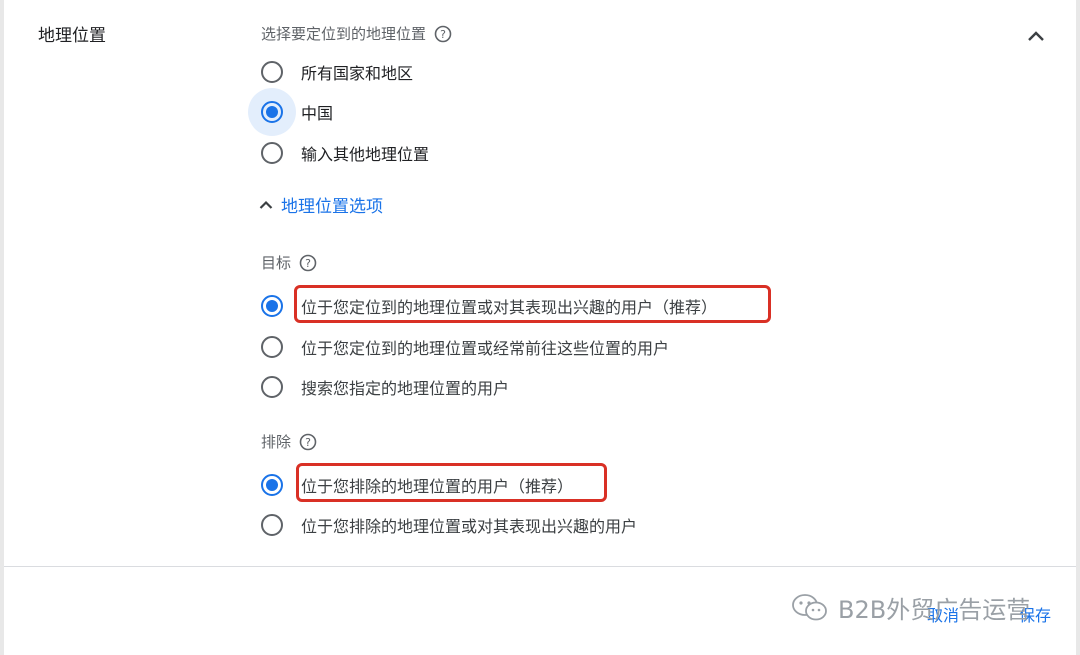 Image resolution: width=1080 pixels, height=655 pixels. Describe the element at coordinates (365, 154) in the screenshot. I see `radio-label: 输入其他地理位置` at that location.